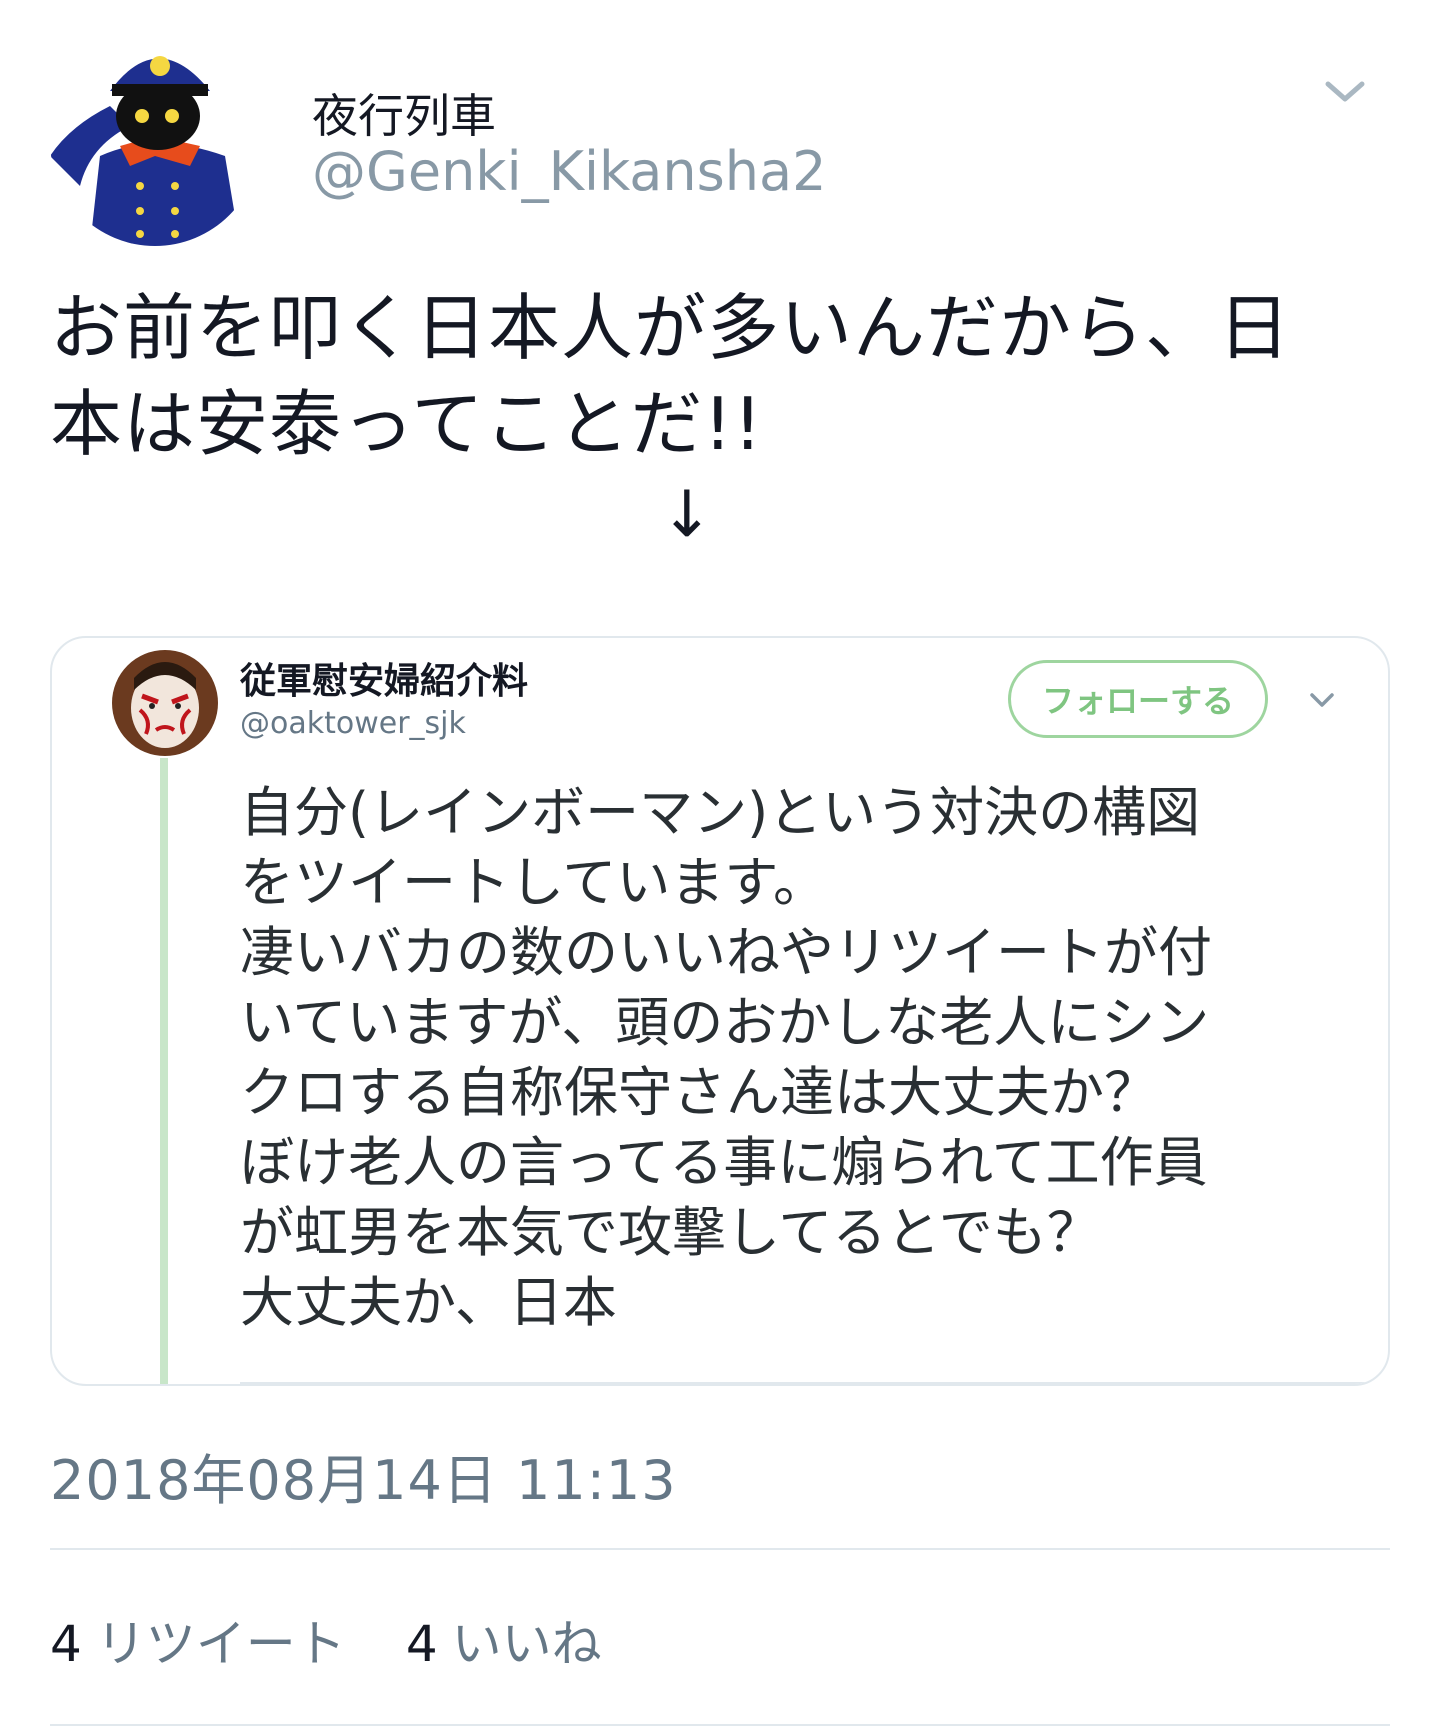 The width and height of the screenshot is (1437, 1736). Describe the element at coordinates (533, 882) in the screenshot. I see `quoted-text-line: をツイートしています。` at that location.